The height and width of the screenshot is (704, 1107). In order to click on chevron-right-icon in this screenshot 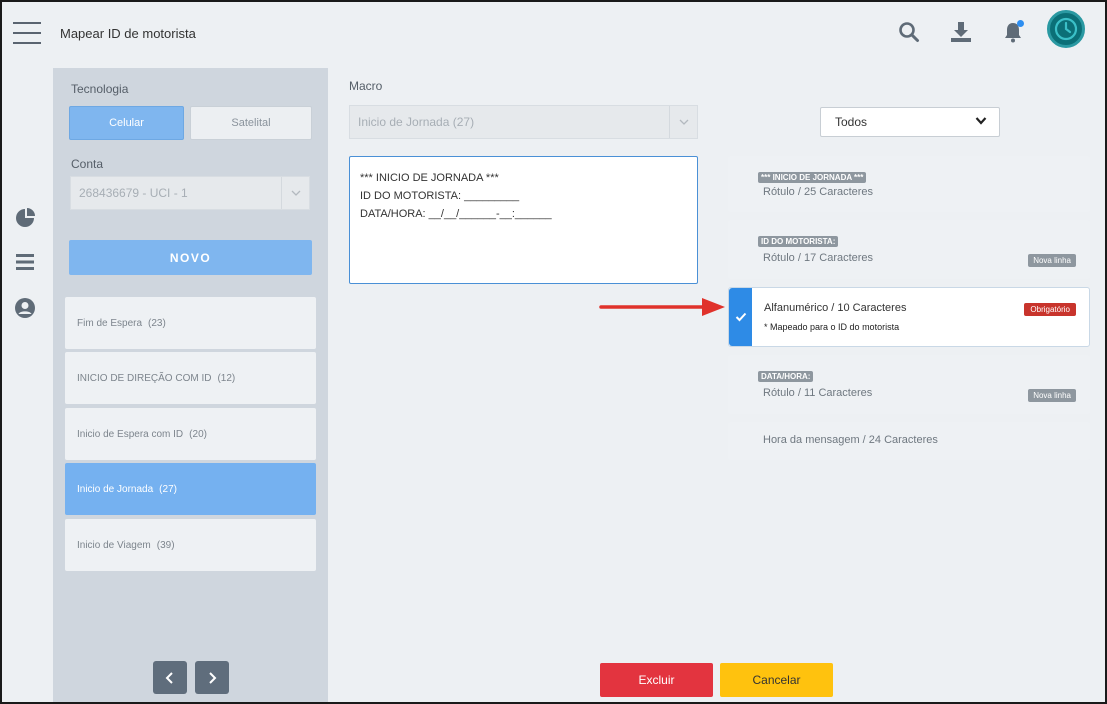, I will do `click(213, 677)`.